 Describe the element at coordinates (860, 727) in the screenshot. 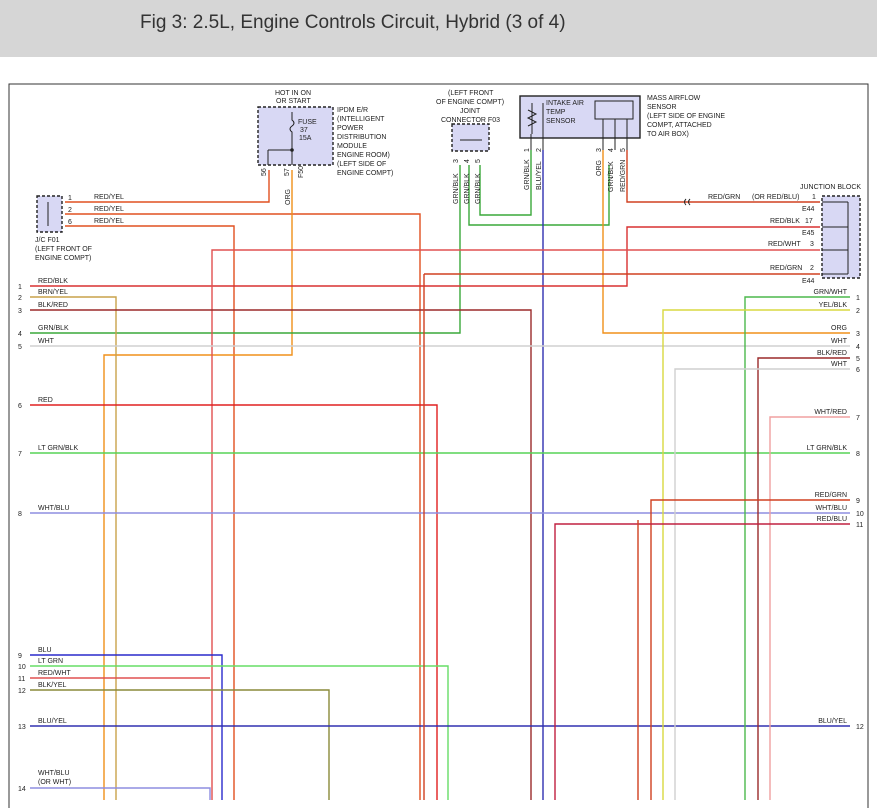

I see `right-line-num: 12` at that location.